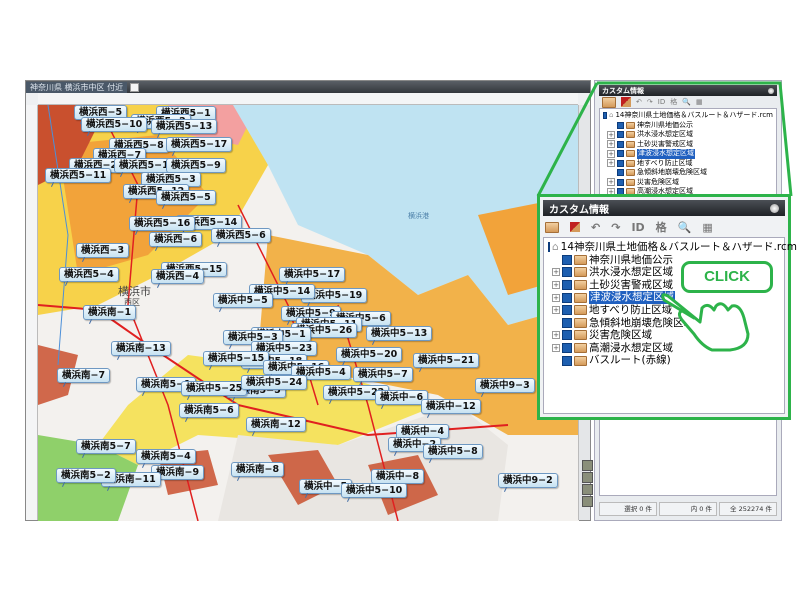  What do you see at coordinates (664, 348) in the screenshot?
I see `tree-item: + 高潮浸水想定区域` at bounding box center [664, 348].